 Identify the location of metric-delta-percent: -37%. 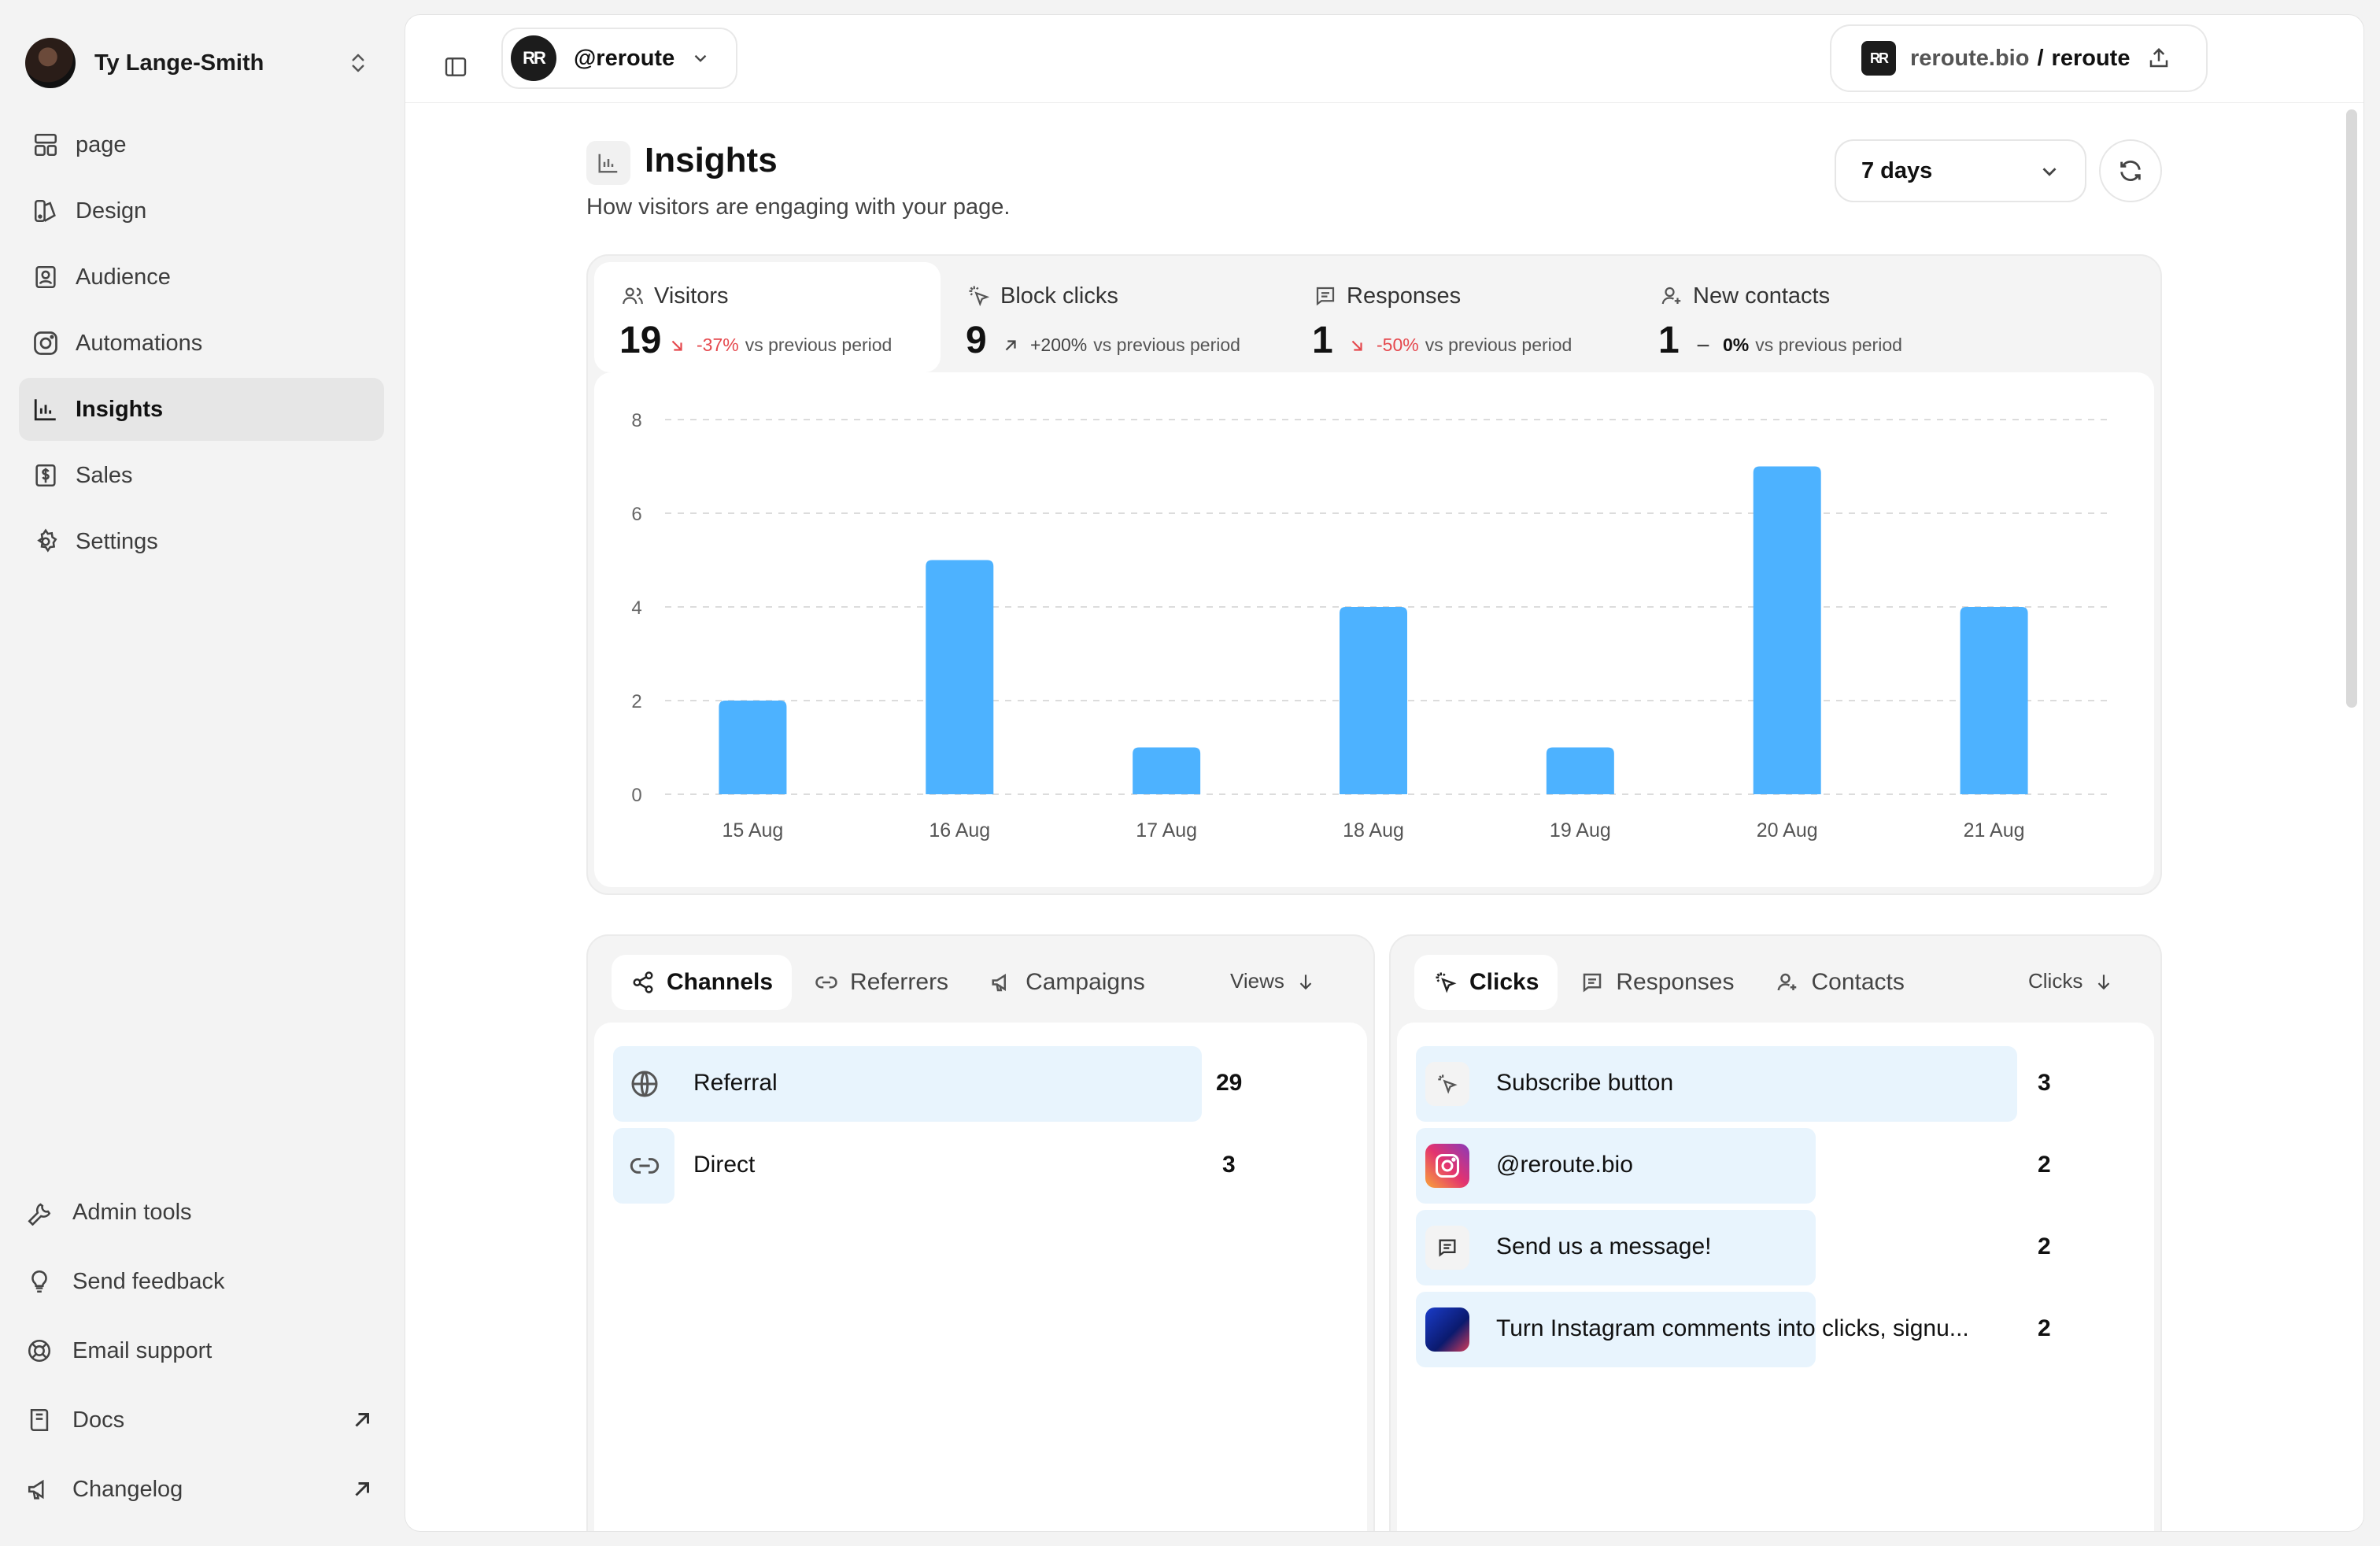
(718, 345).